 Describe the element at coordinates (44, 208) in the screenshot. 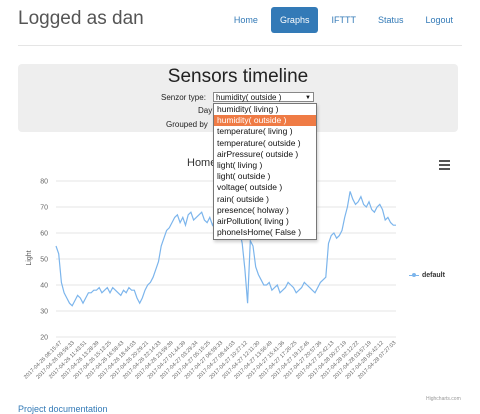

I see `y-tick-label: 70` at that location.